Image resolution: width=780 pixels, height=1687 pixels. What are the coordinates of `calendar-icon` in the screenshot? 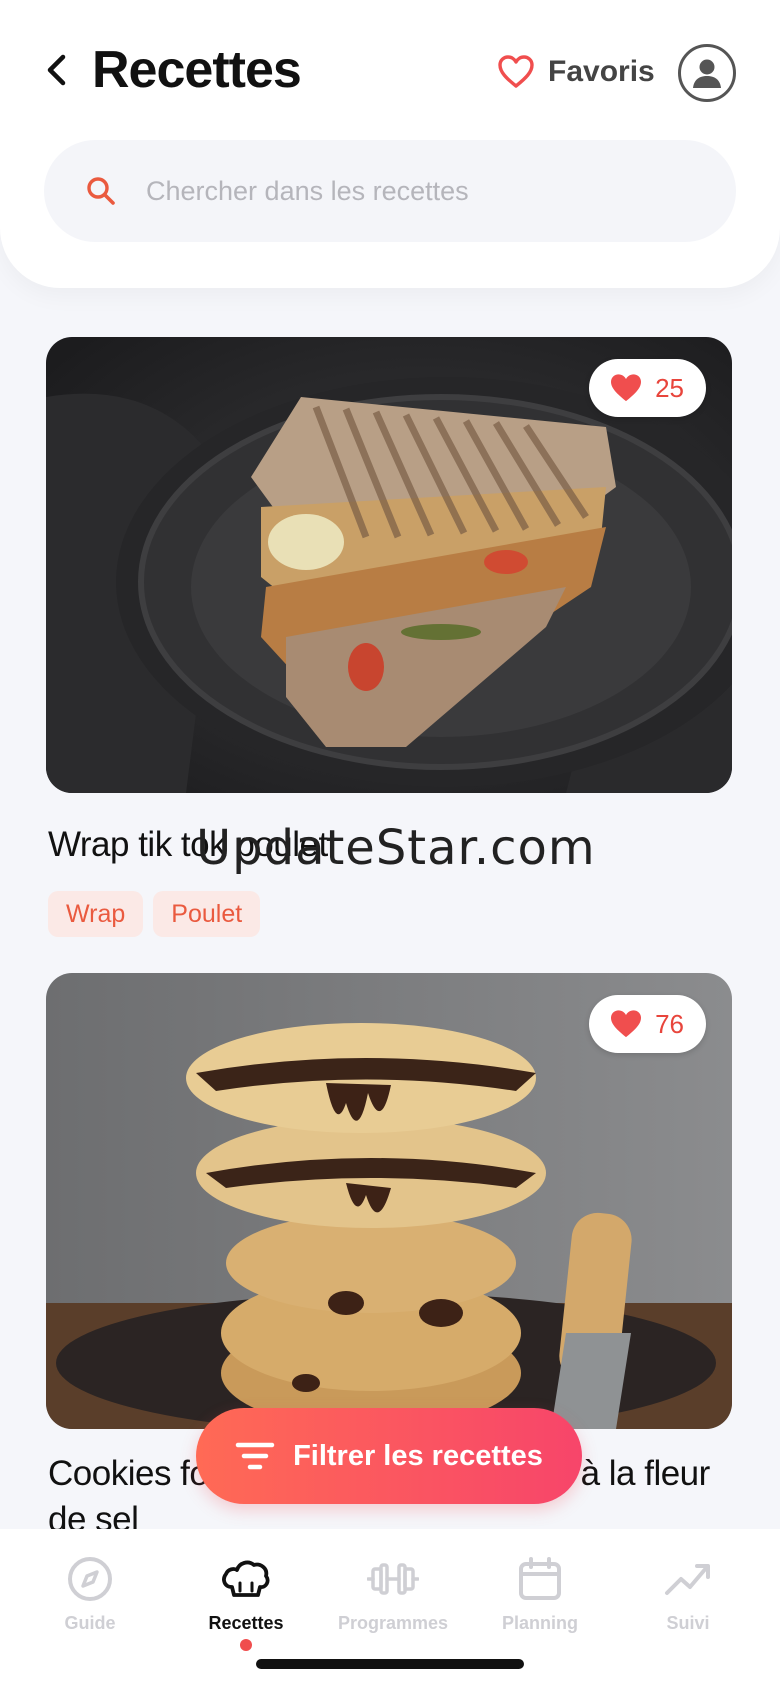 It's located at (540, 1578).